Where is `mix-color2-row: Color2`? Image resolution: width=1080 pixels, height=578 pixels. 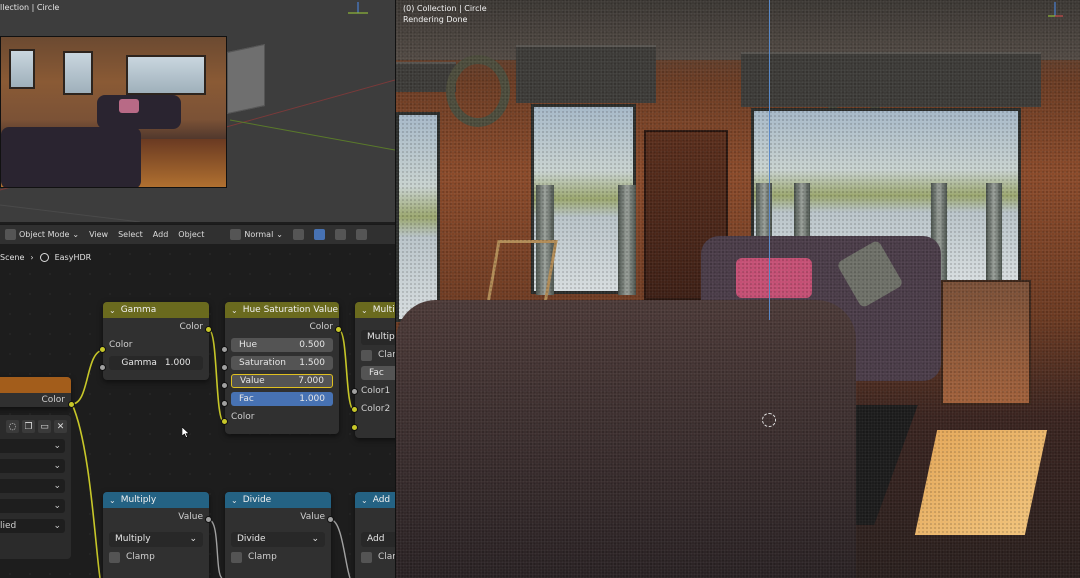 mix-color2-row: Color2 is located at coordinates (375, 409).